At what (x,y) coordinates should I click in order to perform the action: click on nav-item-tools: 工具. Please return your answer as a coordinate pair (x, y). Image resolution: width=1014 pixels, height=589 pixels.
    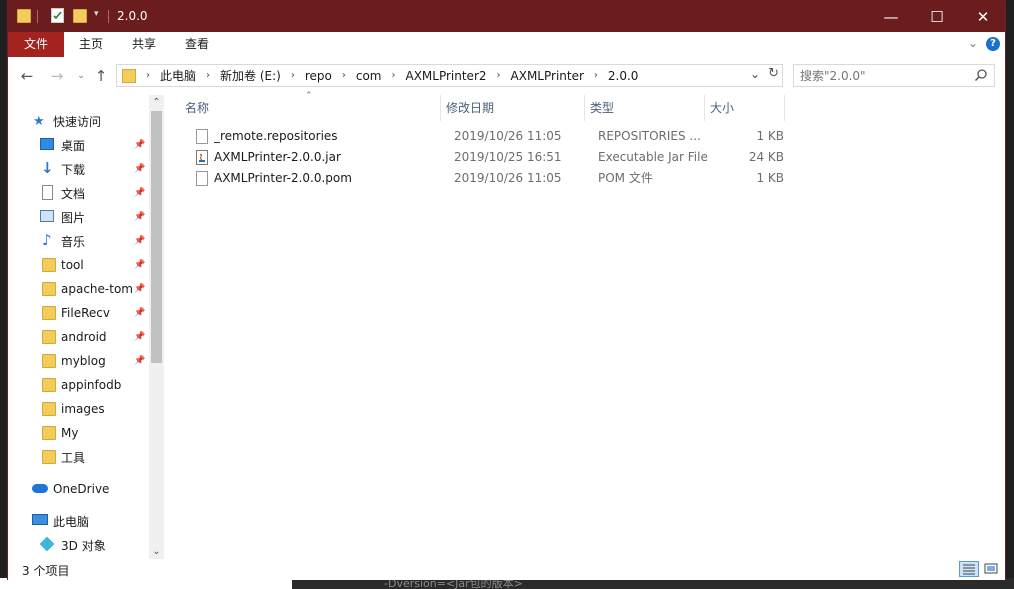
    Looking at the image, I should click on (78, 457).